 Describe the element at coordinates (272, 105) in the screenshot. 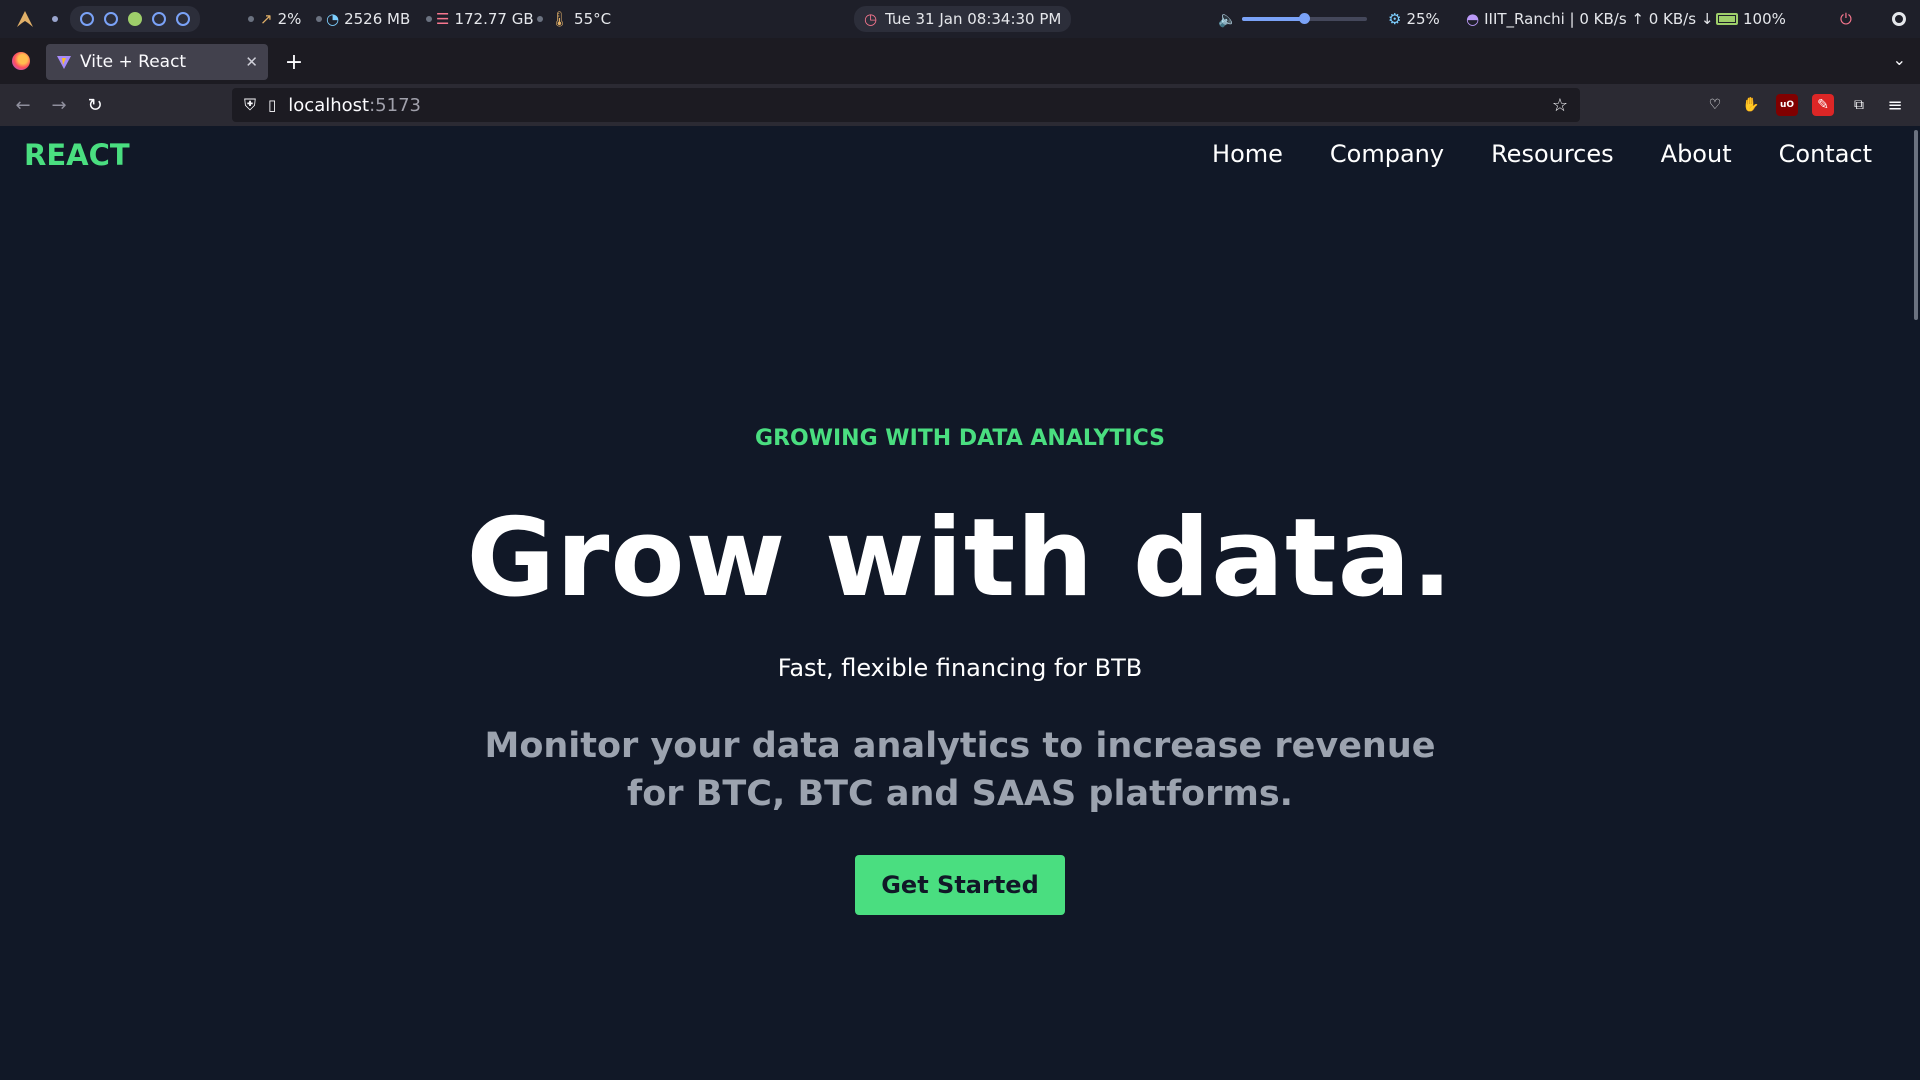

I see `page-icon: ▯` at that location.